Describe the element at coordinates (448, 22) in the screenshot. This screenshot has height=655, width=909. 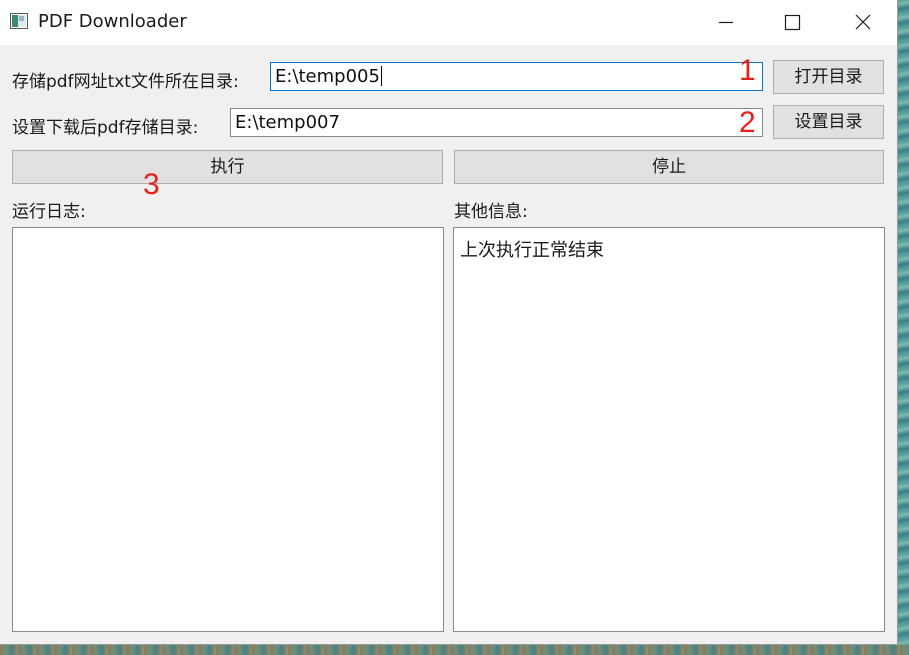
I see `title-bar: PDF Downloader` at that location.